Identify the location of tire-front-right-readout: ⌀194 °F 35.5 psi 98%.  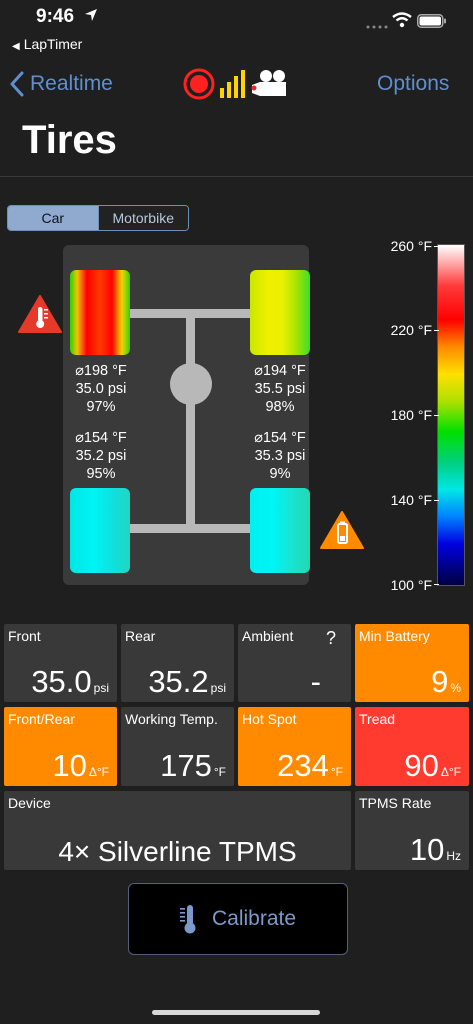
(280, 389).